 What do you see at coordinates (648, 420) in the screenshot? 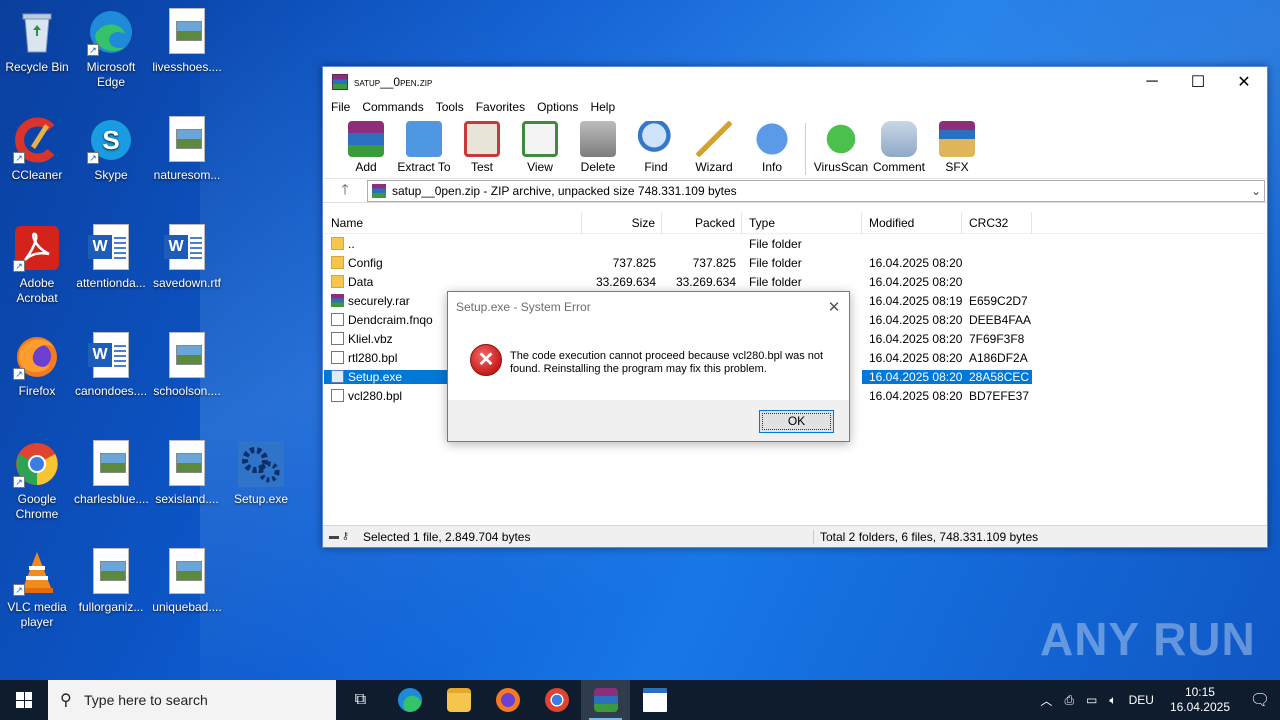
I see `dialog-footer: OK` at bounding box center [648, 420].